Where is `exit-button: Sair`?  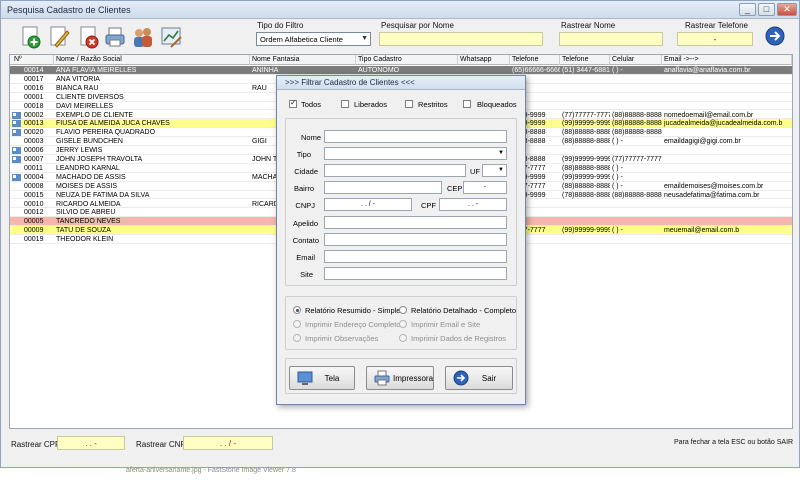
exit-button: Sair is located at coordinates (479, 378).